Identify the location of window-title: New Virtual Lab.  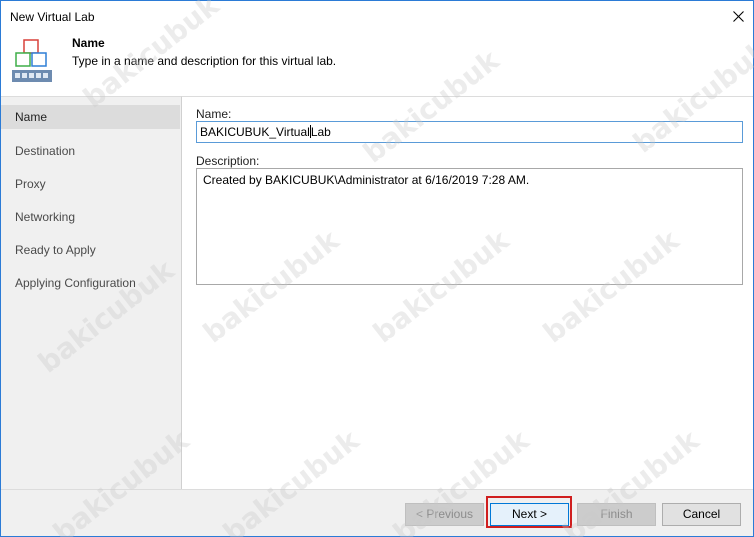
(52, 17).